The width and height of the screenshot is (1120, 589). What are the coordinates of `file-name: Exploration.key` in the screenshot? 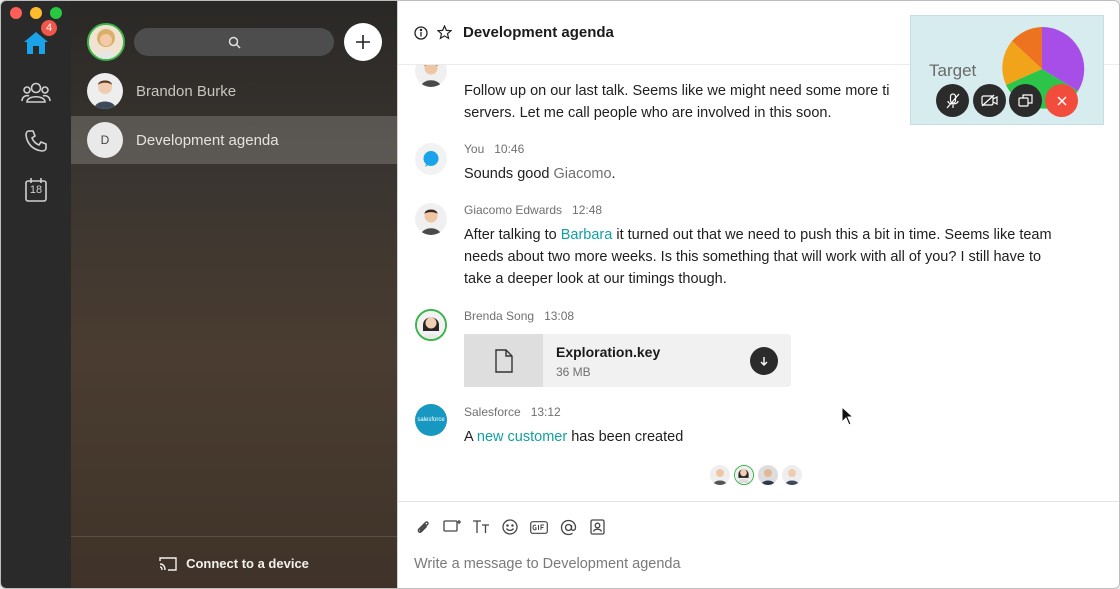 It's located at (608, 352).